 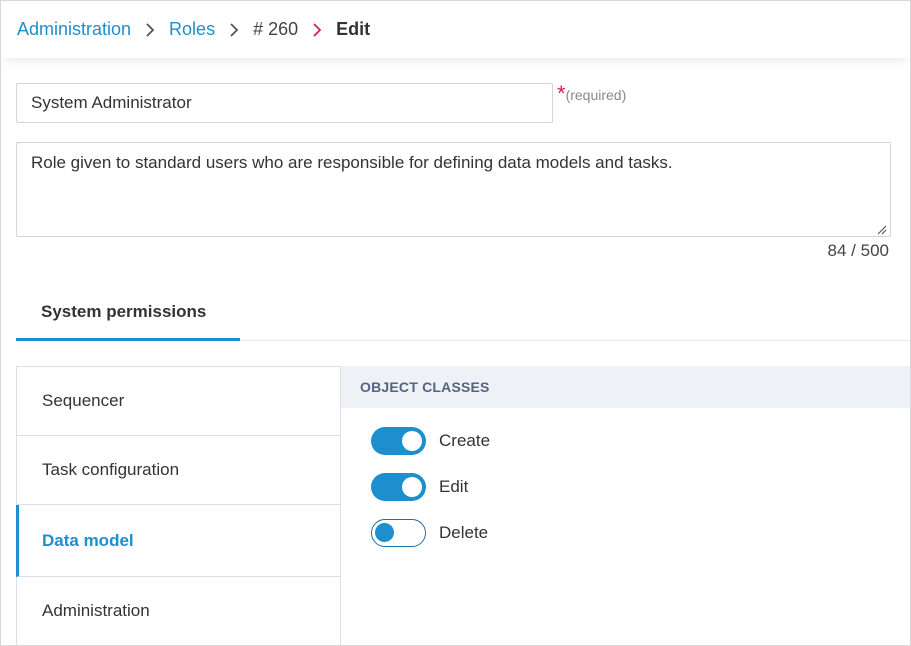 I want to click on create-toggle, so click(x=398, y=441).